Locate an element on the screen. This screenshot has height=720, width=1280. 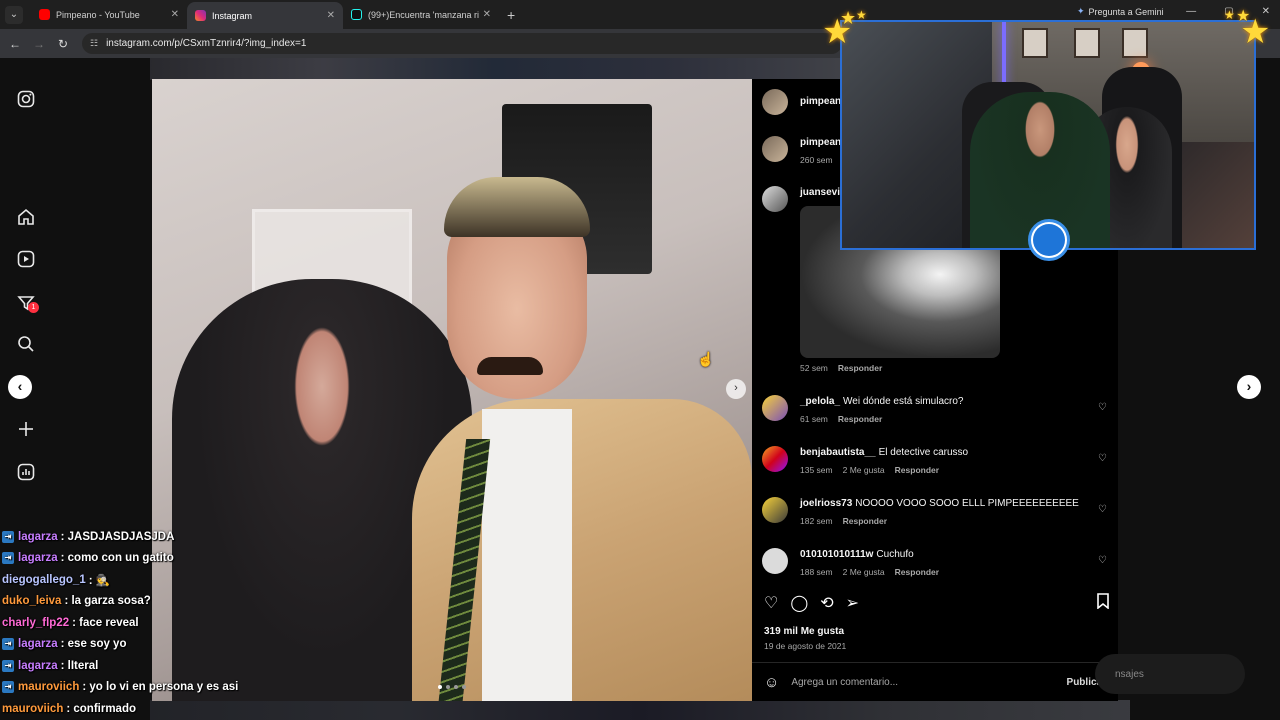
carousel-next-icon: › is located at coordinates (736, 389).